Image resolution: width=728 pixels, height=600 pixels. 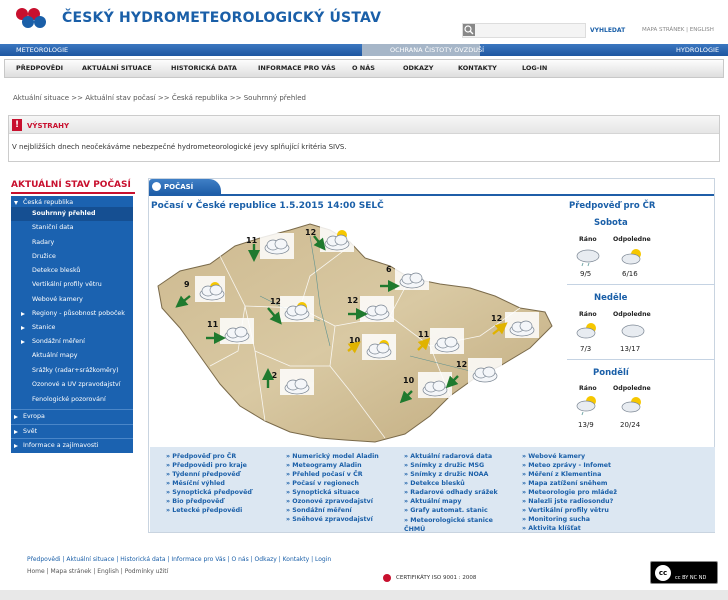 I want to click on header: ČESKÝ HYDROMETEOROLOGICKÝ ÚSTAV, so click(x=364, y=22).